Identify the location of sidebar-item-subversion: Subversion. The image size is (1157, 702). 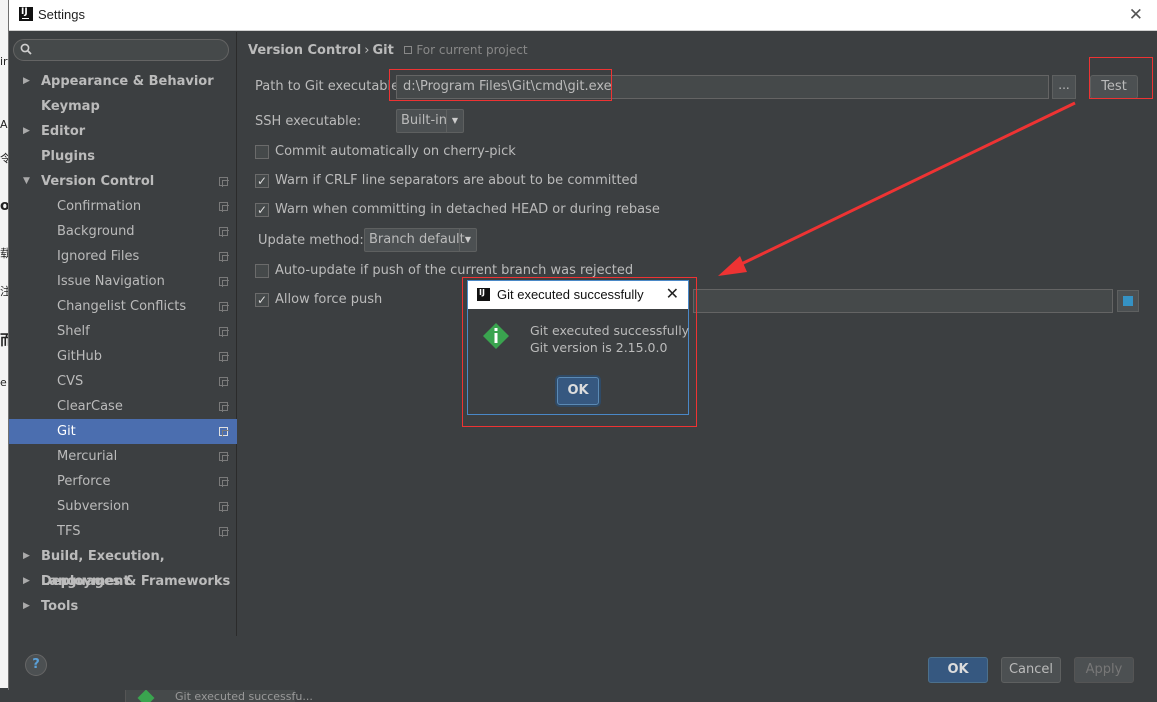
(123, 506).